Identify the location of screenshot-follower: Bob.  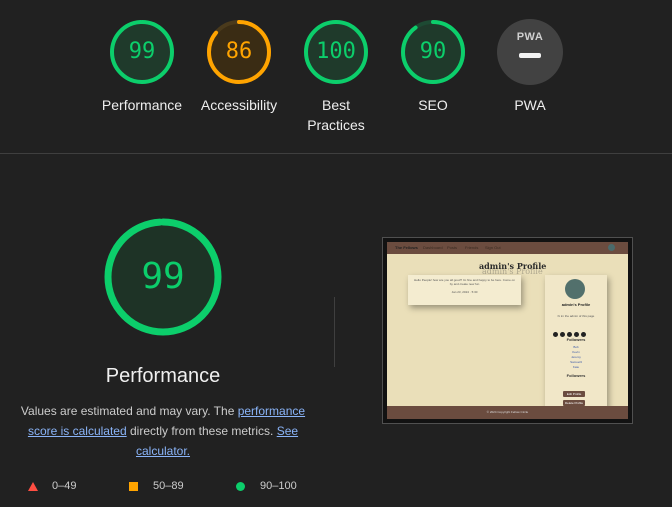
(576, 347).